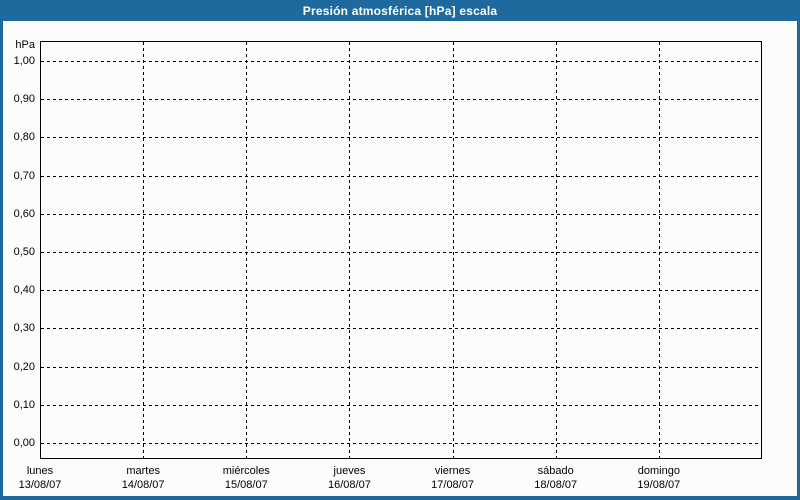 The image size is (800, 500). Describe the element at coordinates (24, 252) in the screenshot. I see `y-axis-tick-label: 0,50` at that location.